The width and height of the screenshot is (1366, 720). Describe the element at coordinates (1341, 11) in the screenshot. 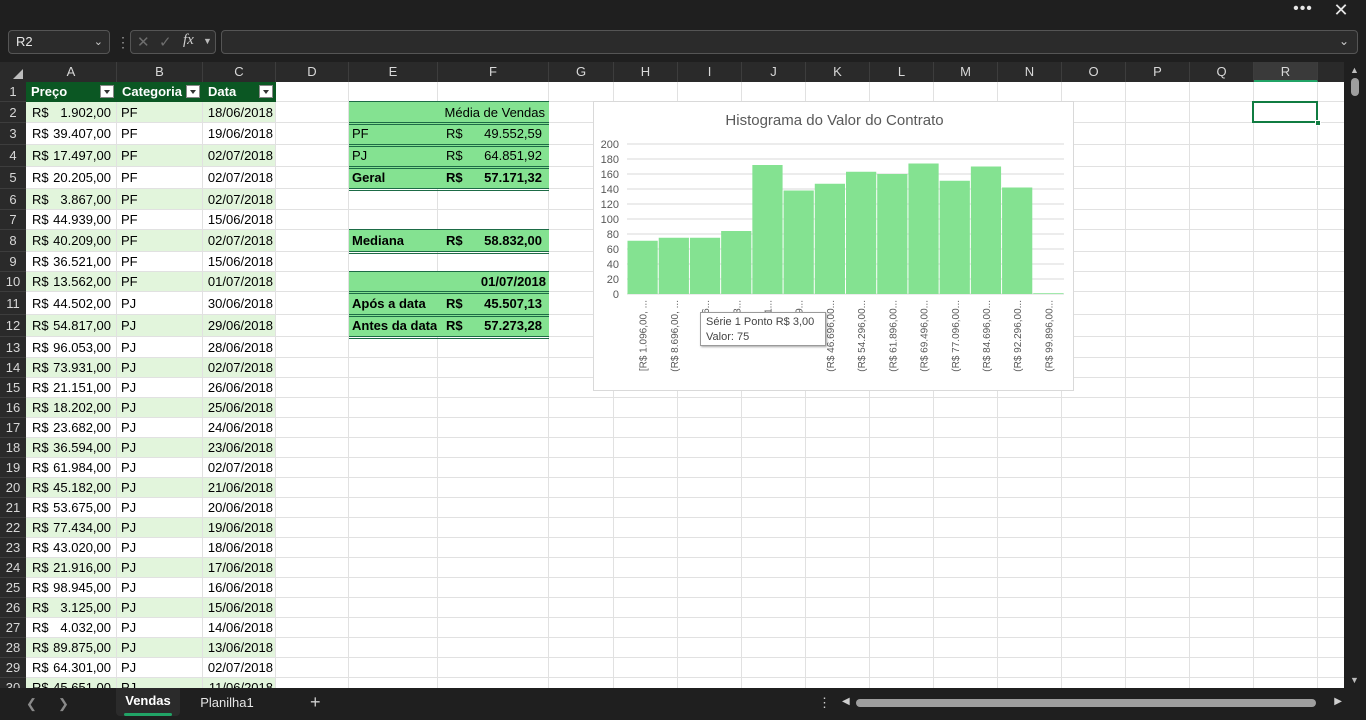

I see `close-button: ✕` at that location.